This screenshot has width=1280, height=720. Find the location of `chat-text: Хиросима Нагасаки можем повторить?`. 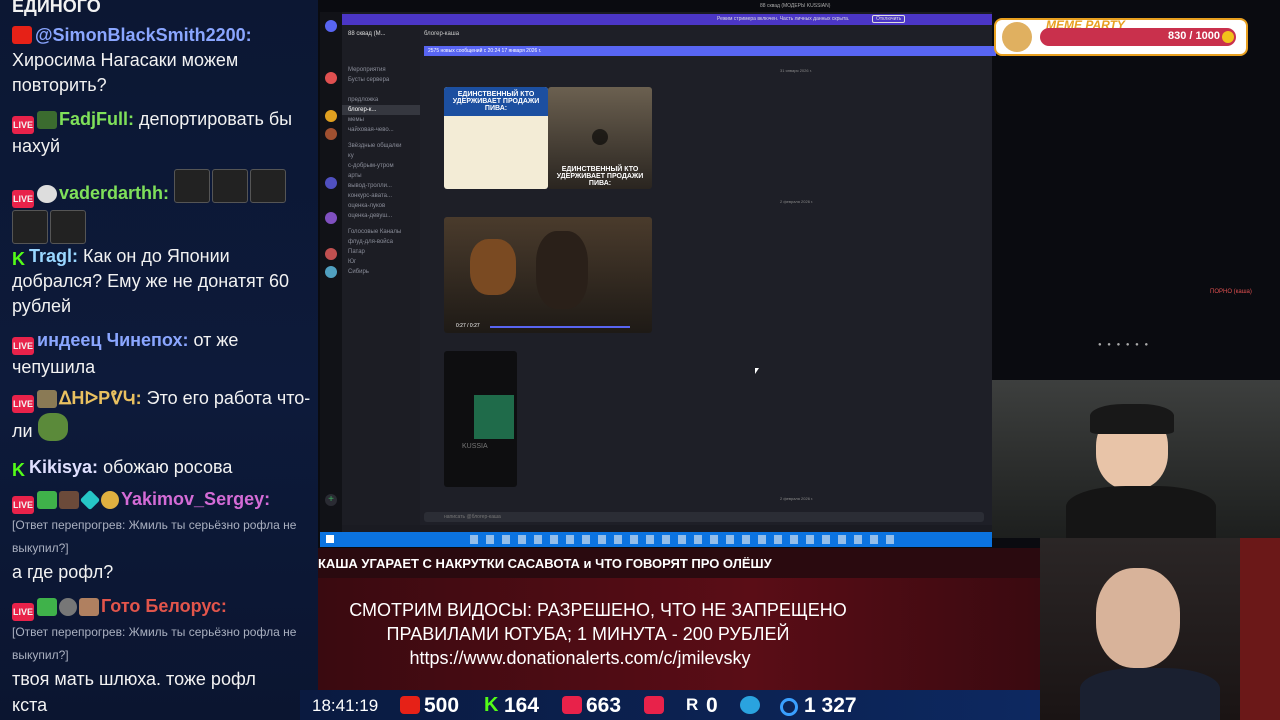

chat-text: Хиросима Нагасаки можем повторить? is located at coordinates (125, 72).